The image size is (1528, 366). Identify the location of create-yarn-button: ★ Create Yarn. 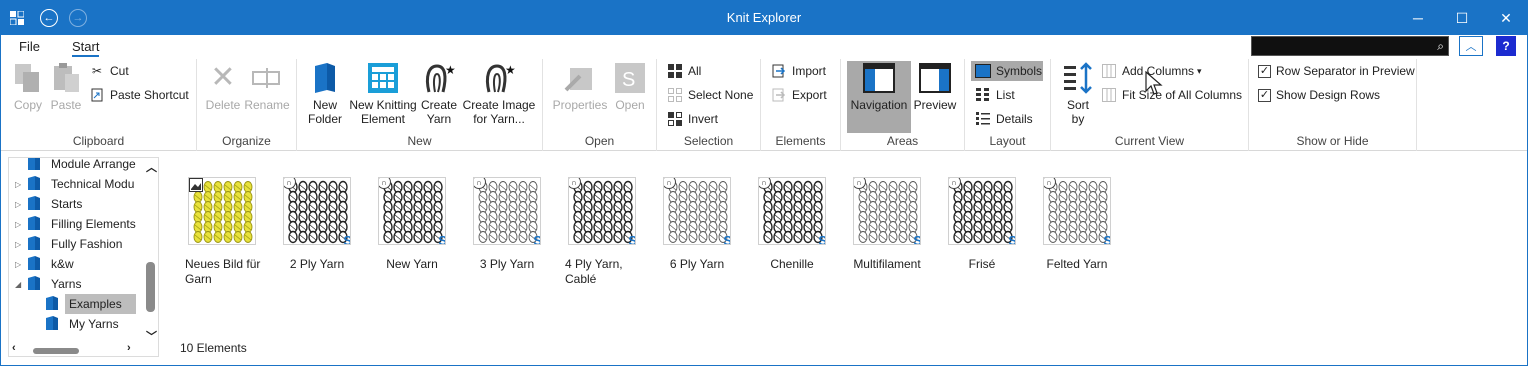
(439, 96).